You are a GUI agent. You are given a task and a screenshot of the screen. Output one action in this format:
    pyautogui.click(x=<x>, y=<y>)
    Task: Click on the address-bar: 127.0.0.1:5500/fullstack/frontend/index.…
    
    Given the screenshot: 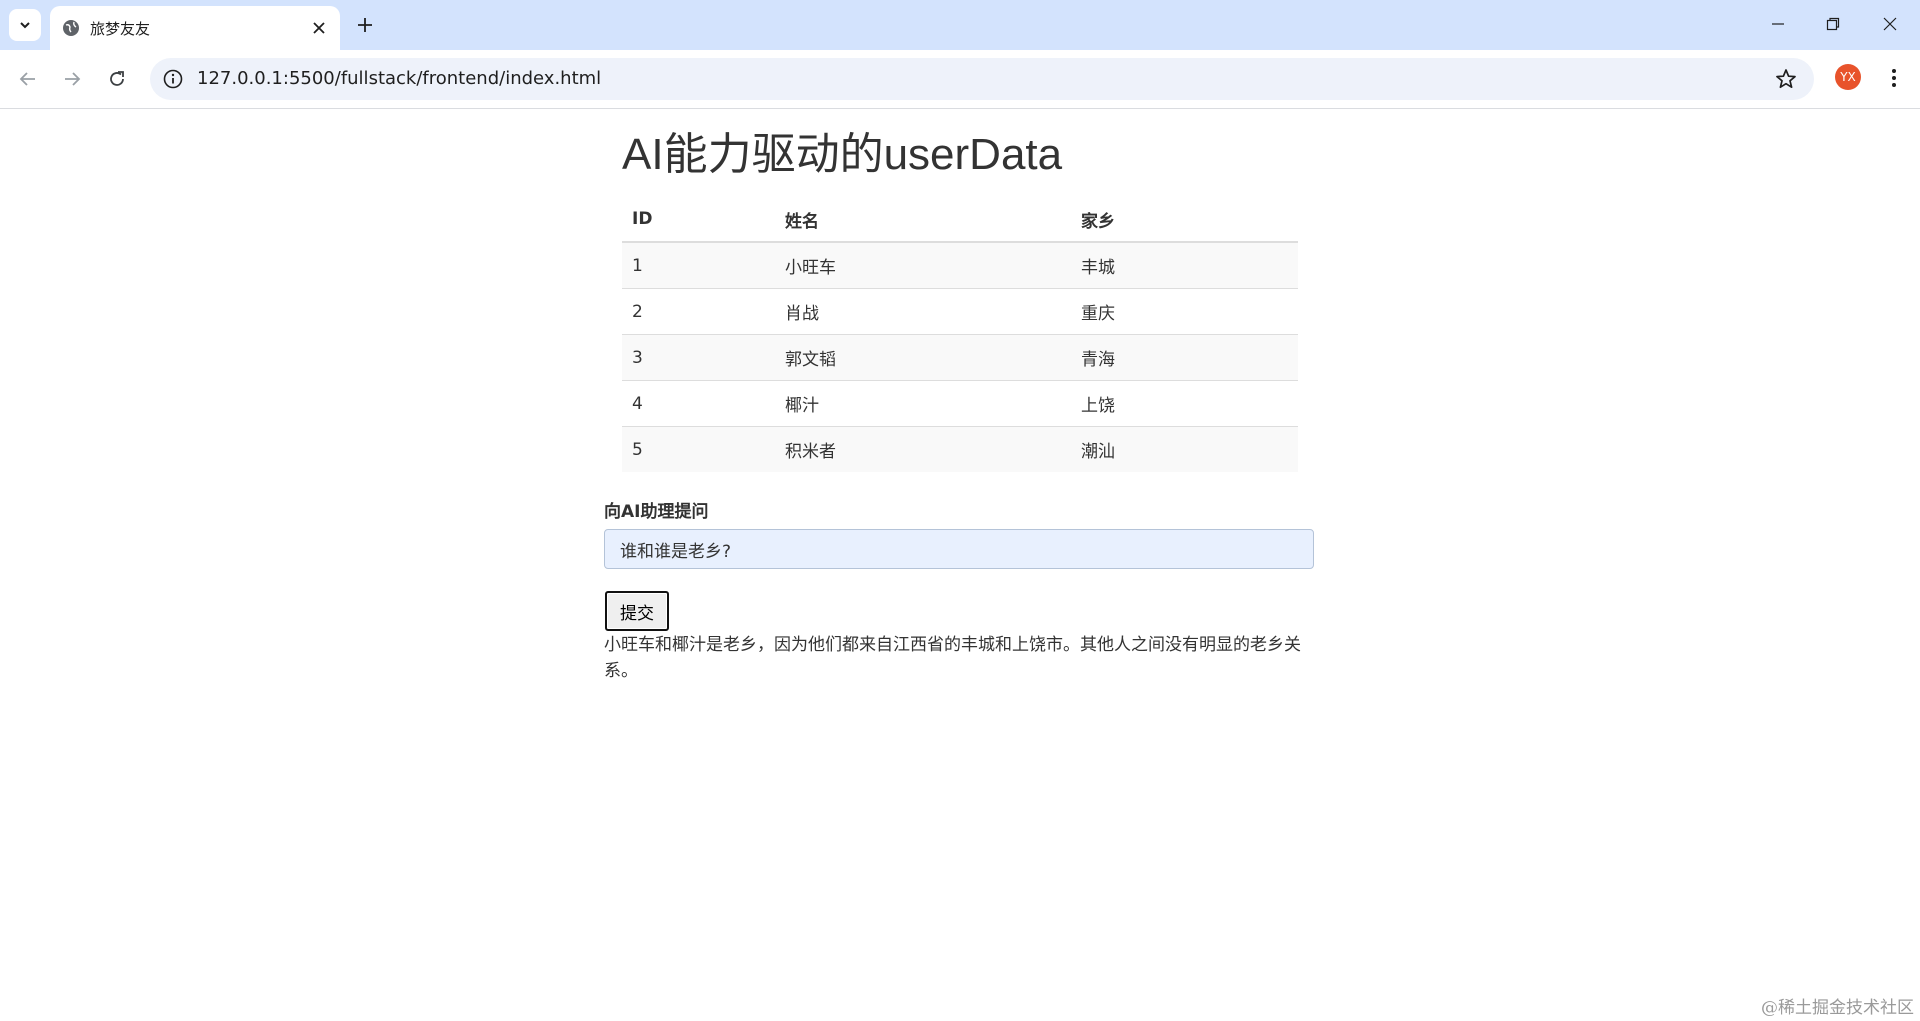 What is the action you would take?
    pyautogui.click(x=982, y=79)
    